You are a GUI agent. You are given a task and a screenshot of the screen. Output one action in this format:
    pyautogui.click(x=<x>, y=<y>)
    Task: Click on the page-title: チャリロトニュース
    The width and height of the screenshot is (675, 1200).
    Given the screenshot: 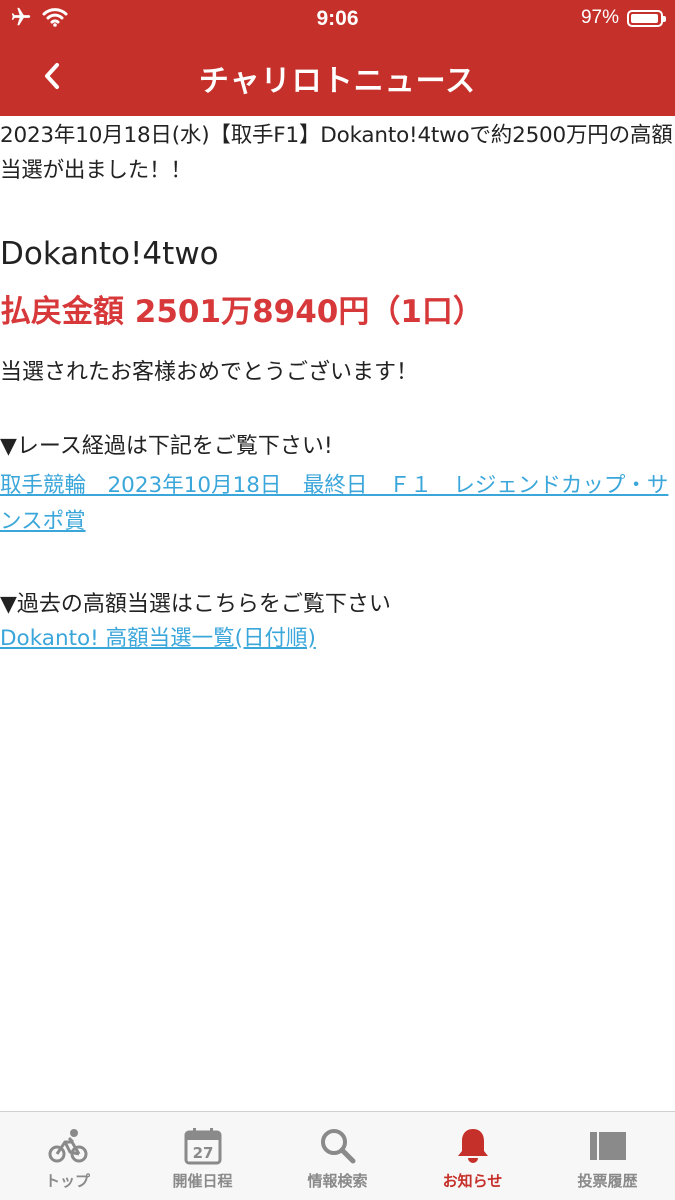 What is the action you would take?
    pyautogui.click(x=337, y=81)
    